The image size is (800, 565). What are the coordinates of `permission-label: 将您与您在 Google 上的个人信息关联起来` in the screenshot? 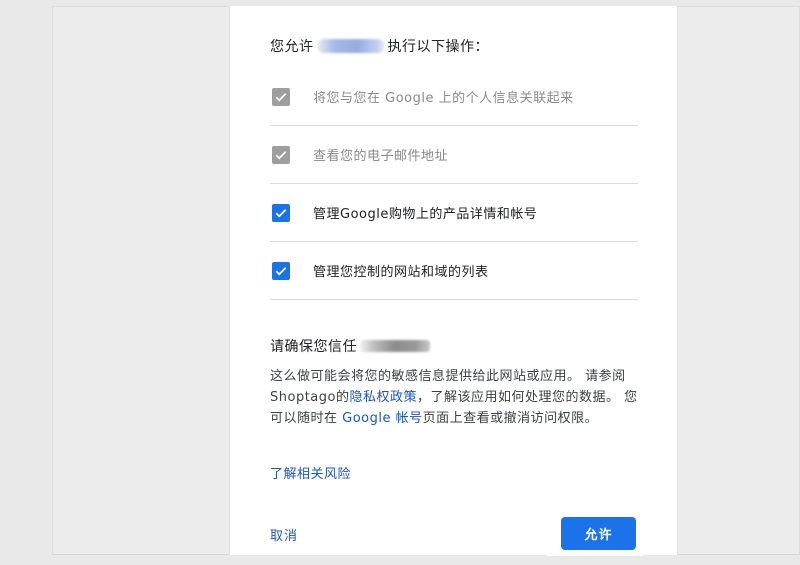 It's located at (443, 98).